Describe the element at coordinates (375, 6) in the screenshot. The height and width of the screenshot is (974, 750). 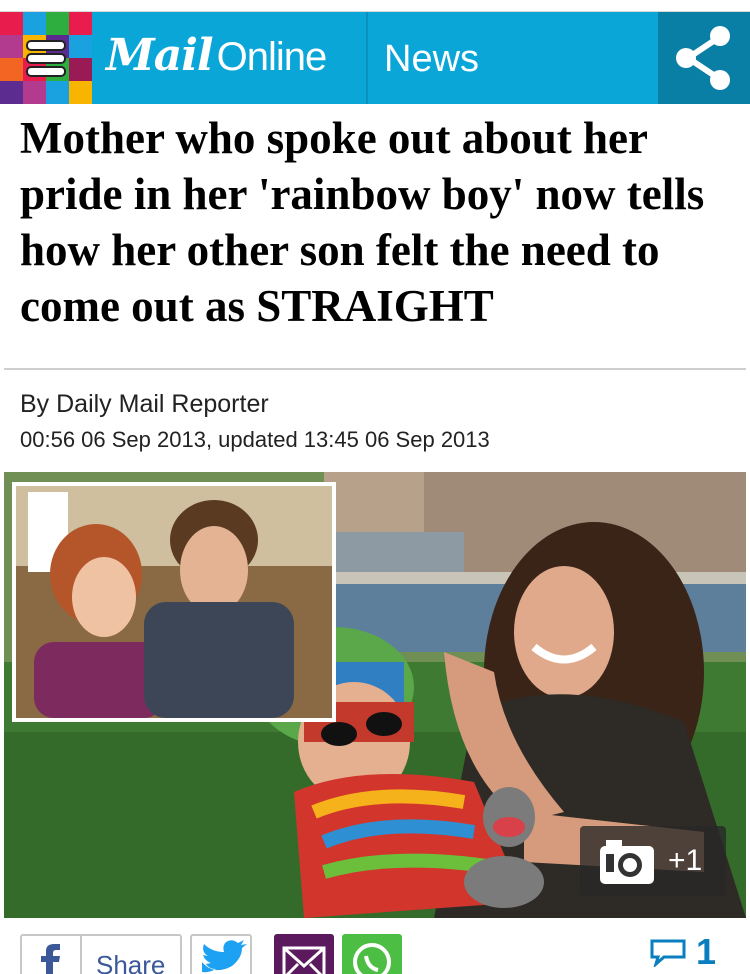
I see `status-strip` at that location.